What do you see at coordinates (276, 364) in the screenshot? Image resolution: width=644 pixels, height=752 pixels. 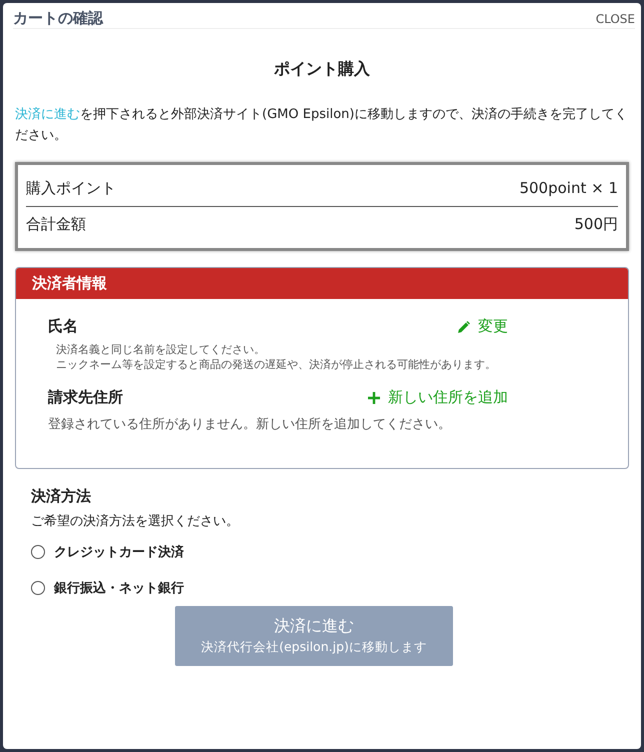 I see `section-note: ニックネーム等を設定すると商品の発送の遅延や、決済が停止される可能性があります。` at bounding box center [276, 364].